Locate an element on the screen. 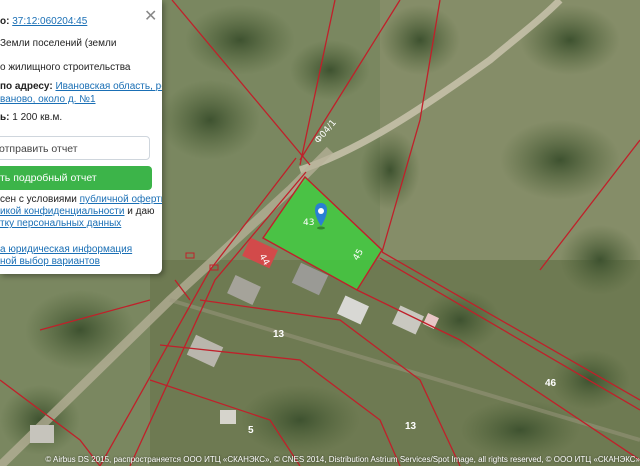 The height and width of the screenshot is (466, 640). close-icon: ✕ is located at coordinates (150, 17).